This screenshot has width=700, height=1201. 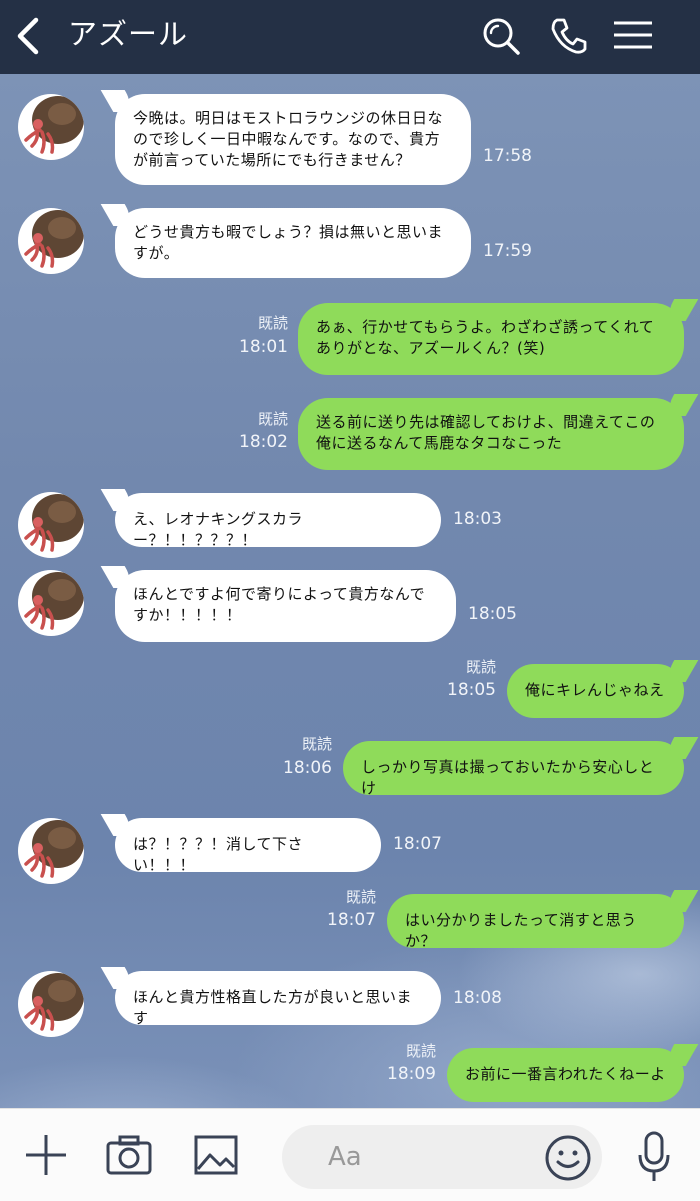 I want to click on emoji-icon, so click(x=568, y=1158).